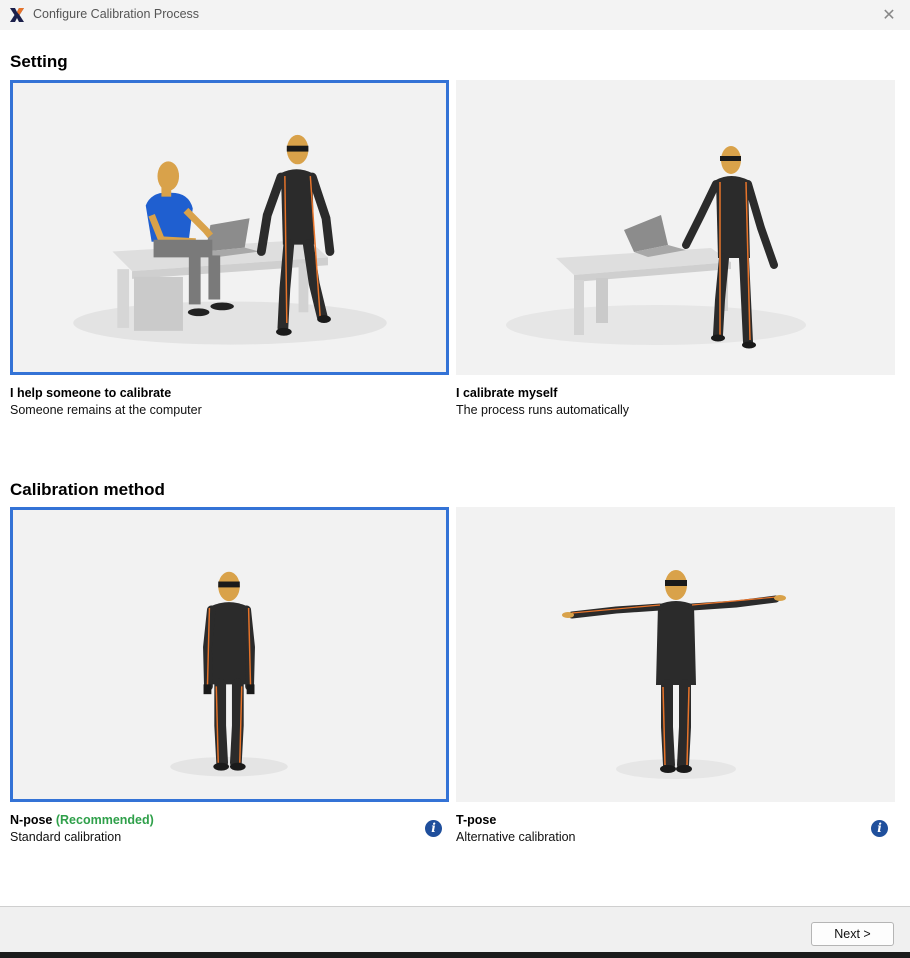 Image resolution: width=910 pixels, height=958 pixels. What do you see at coordinates (104, 820) in the screenshot?
I see `recommended-badge: (Recommended)` at bounding box center [104, 820].